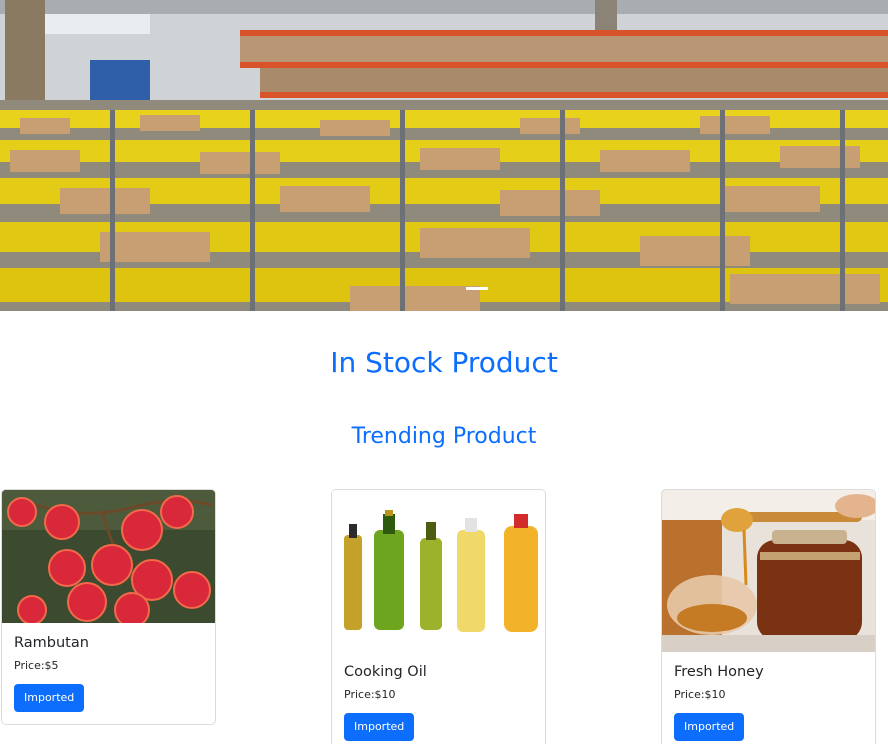 The image size is (888, 744). What do you see at coordinates (108, 556) in the screenshot?
I see `rambutan-image` at bounding box center [108, 556].